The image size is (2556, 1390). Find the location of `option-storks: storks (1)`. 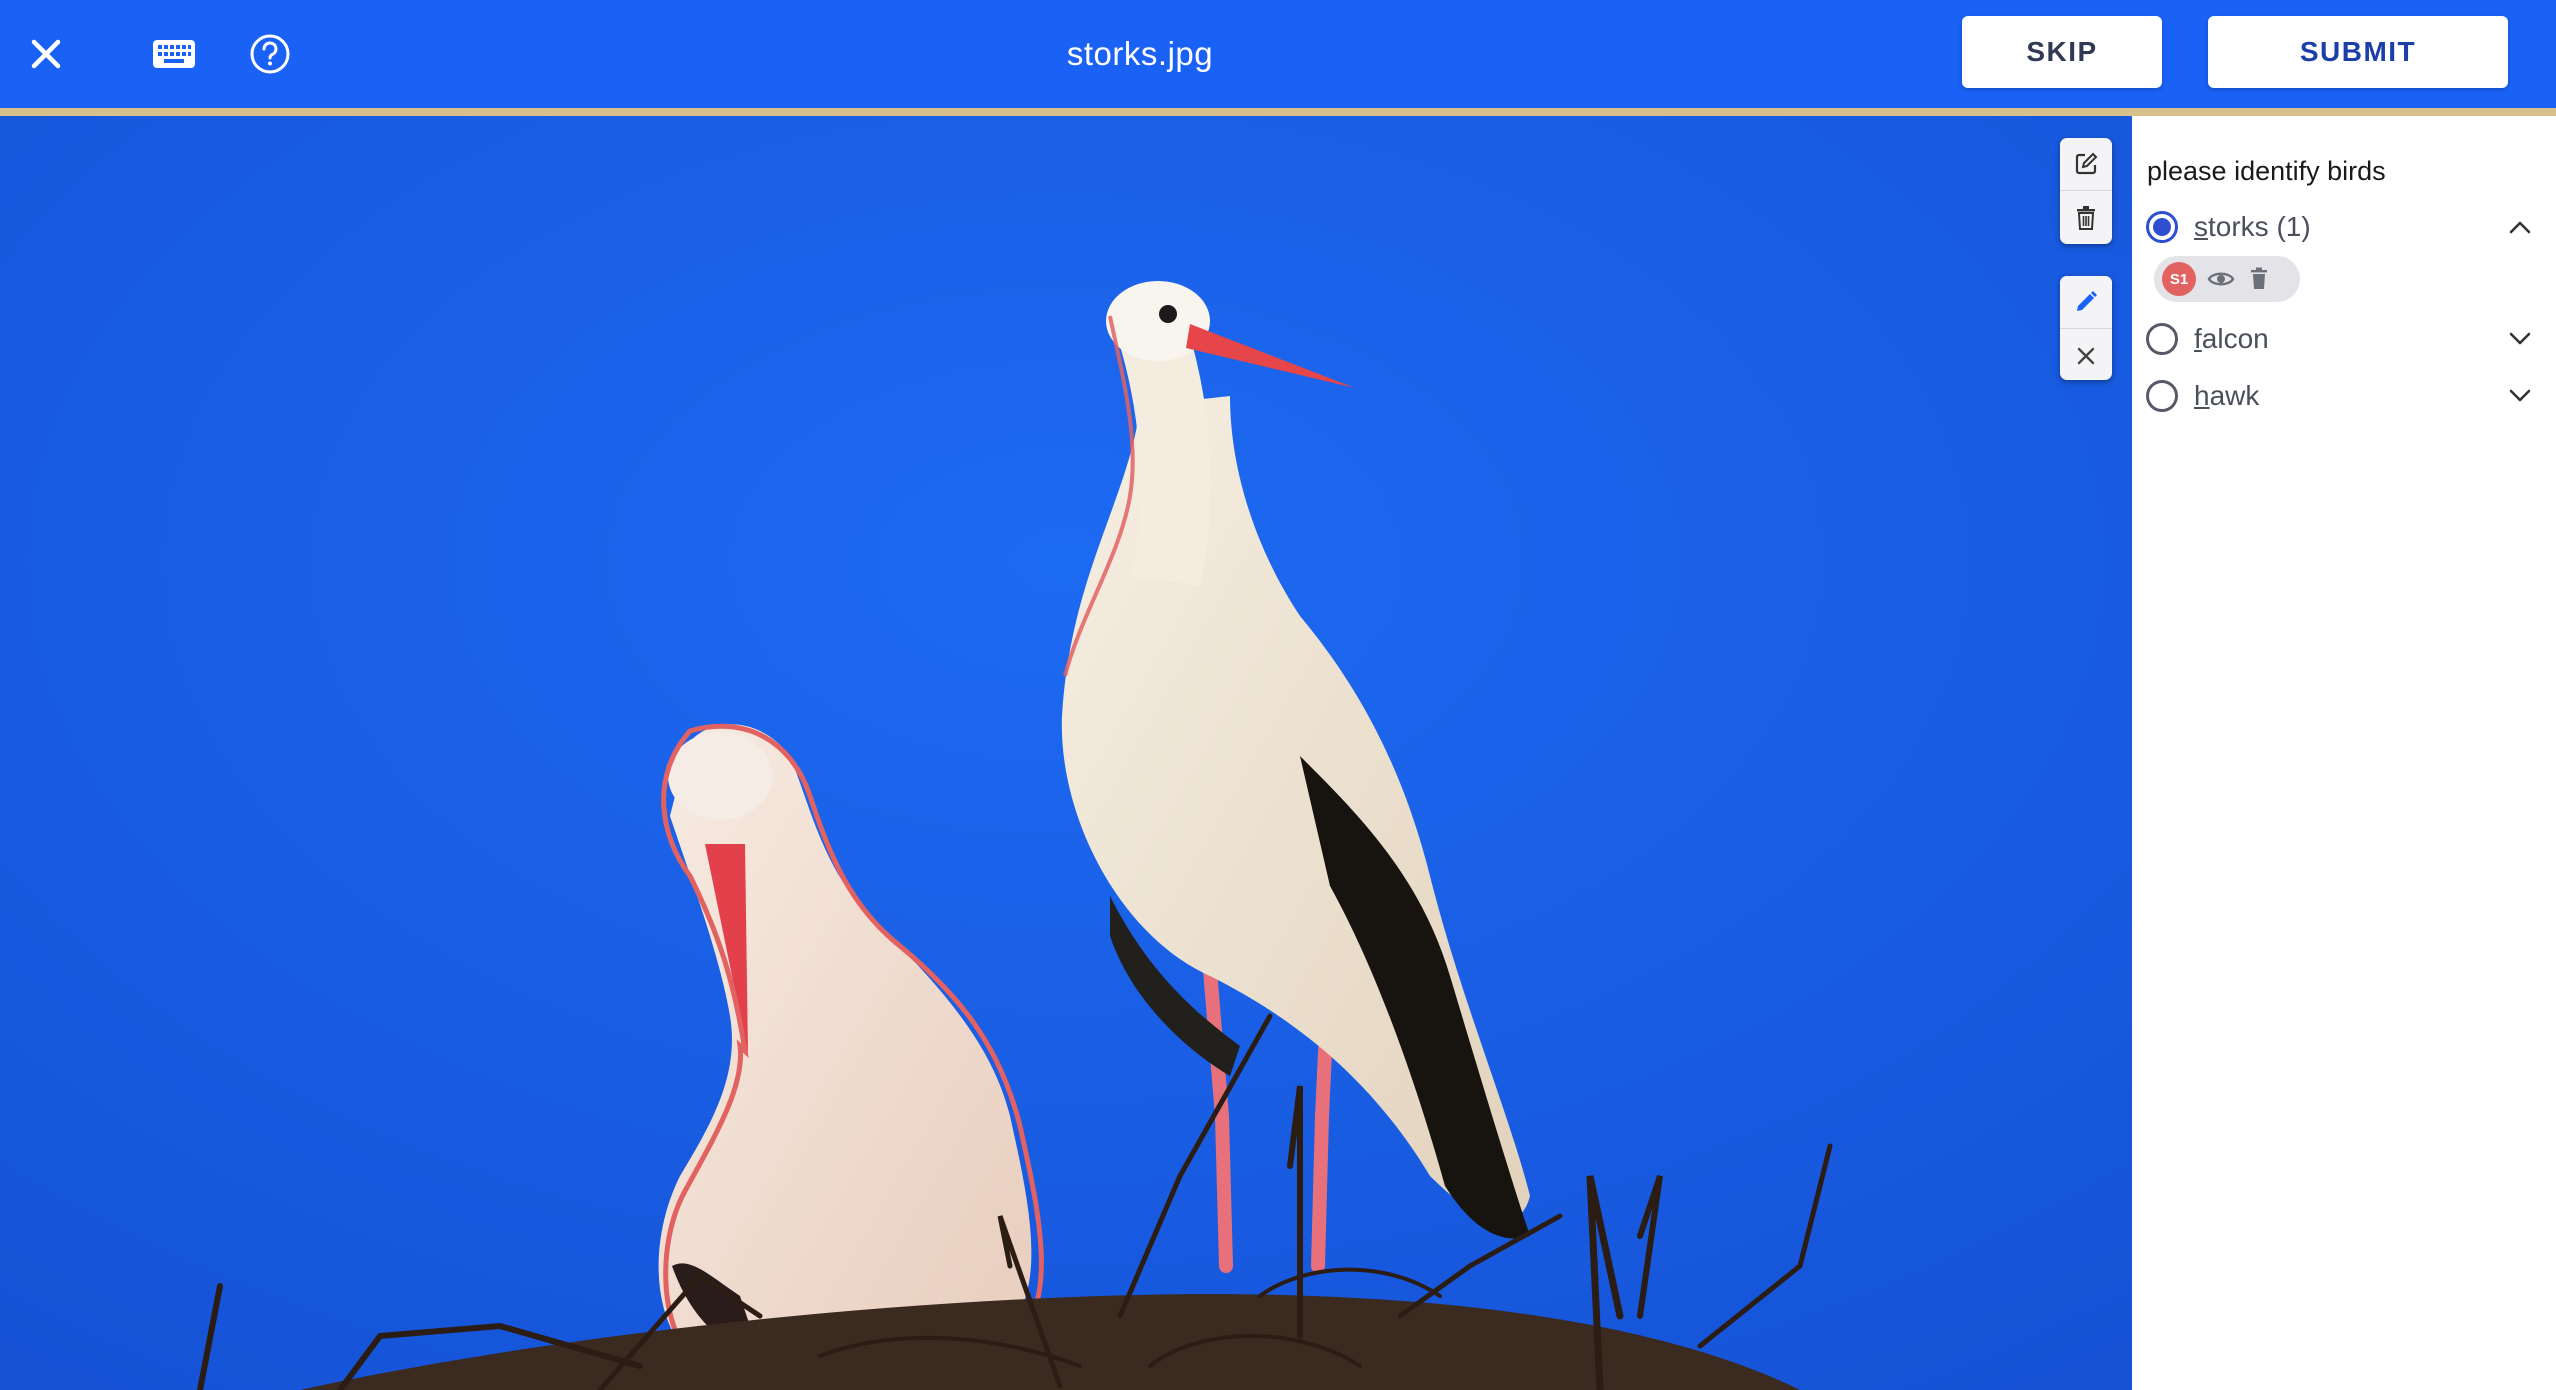

option-storks: storks (1) is located at coordinates (2346, 227).